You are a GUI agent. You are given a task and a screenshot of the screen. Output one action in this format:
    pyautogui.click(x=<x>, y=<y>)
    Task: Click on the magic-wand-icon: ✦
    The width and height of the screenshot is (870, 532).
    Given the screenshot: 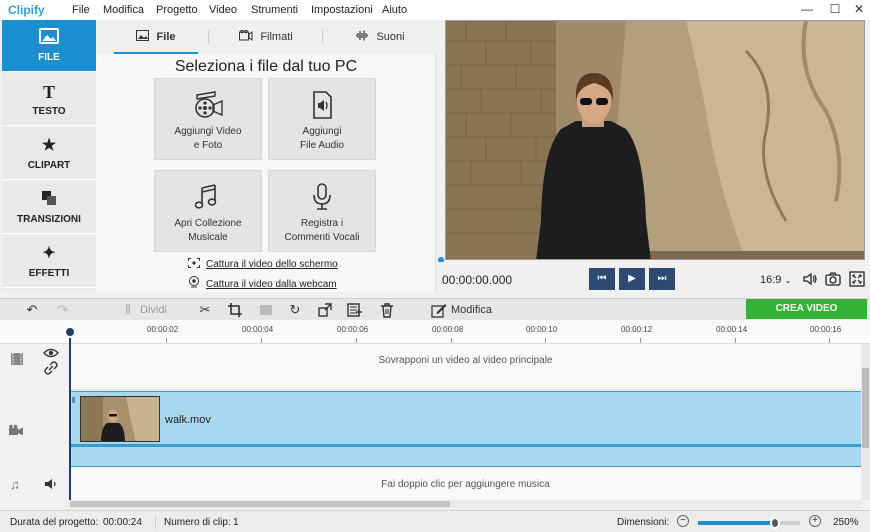 What is the action you would take?
    pyautogui.click(x=49, y=253)
    